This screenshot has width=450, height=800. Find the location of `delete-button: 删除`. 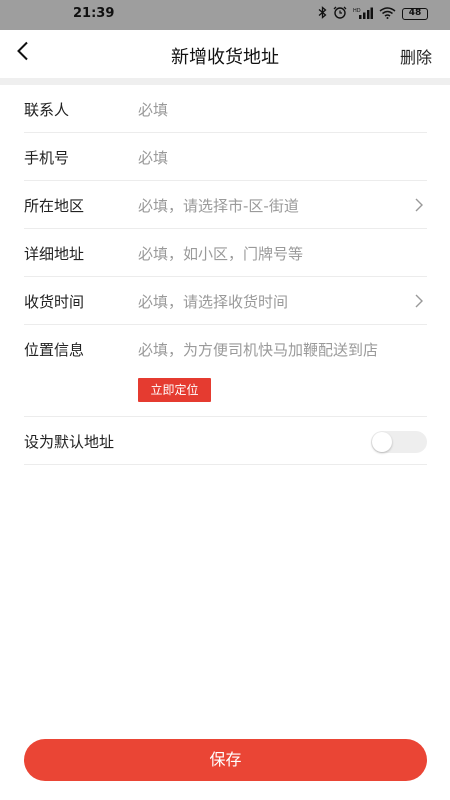

delete-button: 删除 is located at coordinates (416, 56).